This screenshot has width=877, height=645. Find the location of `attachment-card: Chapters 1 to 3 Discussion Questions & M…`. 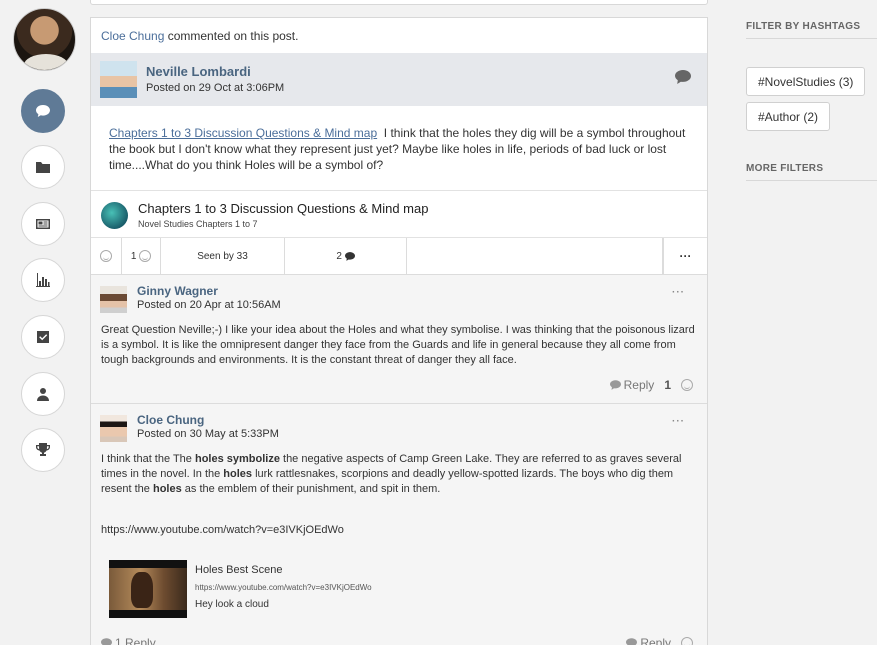

attachment-card: Chapters 1 to 3 Discussion Questions & M… is located at coordinates (399, 214).